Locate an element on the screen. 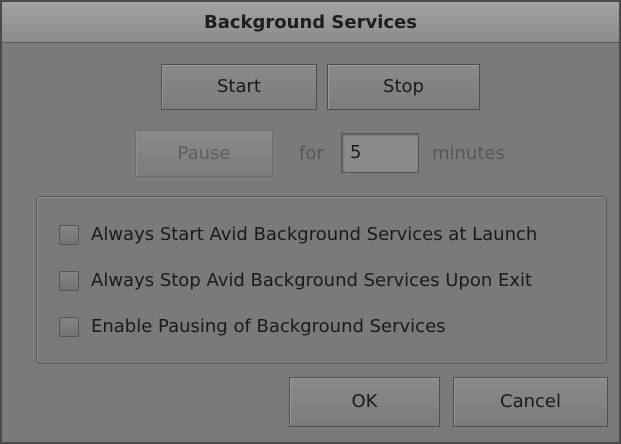  always-start-checkbox is located at coordinates (69, 235).